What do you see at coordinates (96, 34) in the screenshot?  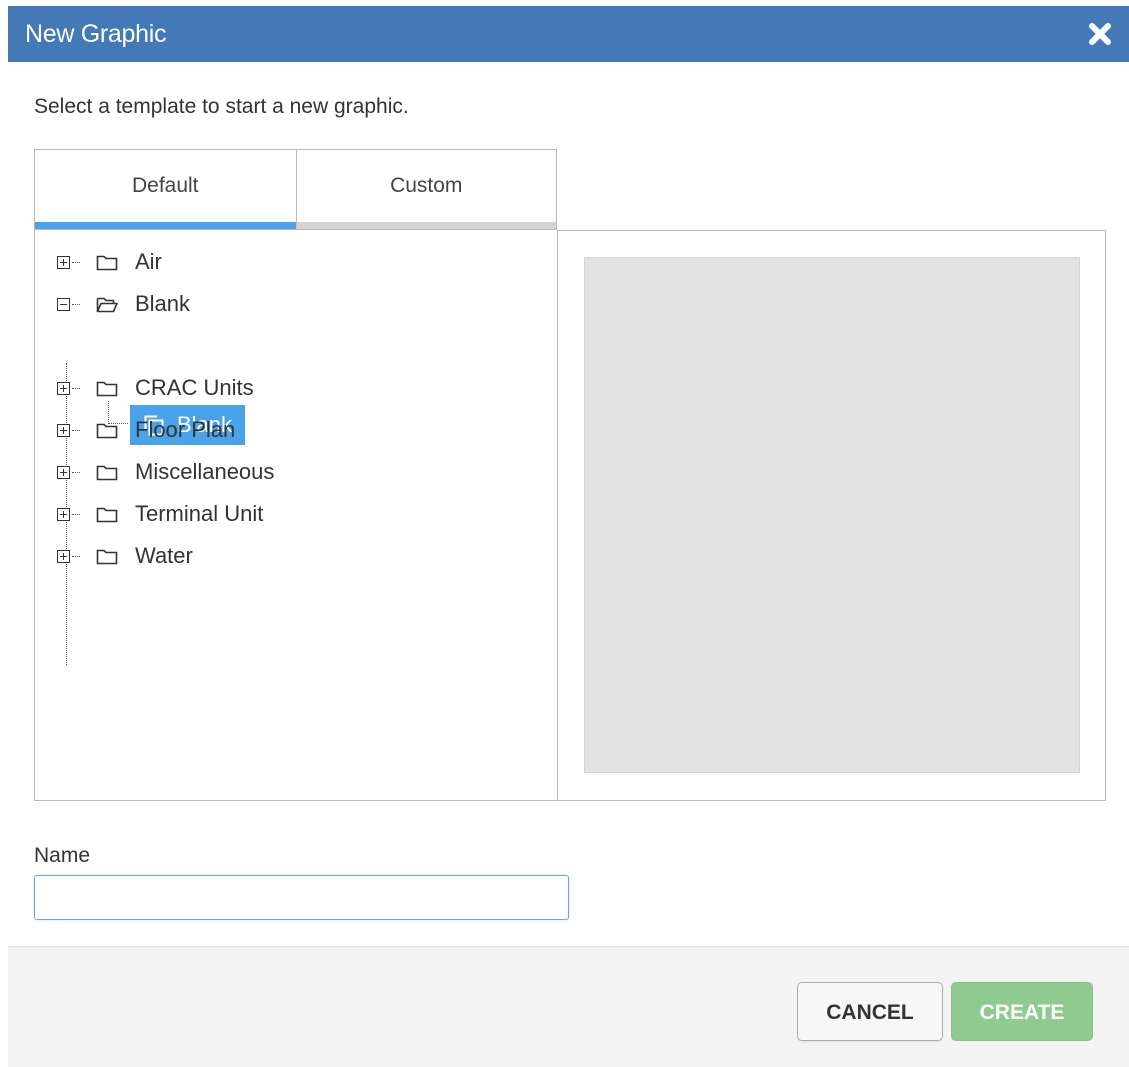 I see `dialog-title: New Graphic` at bounding box center [96, 34].